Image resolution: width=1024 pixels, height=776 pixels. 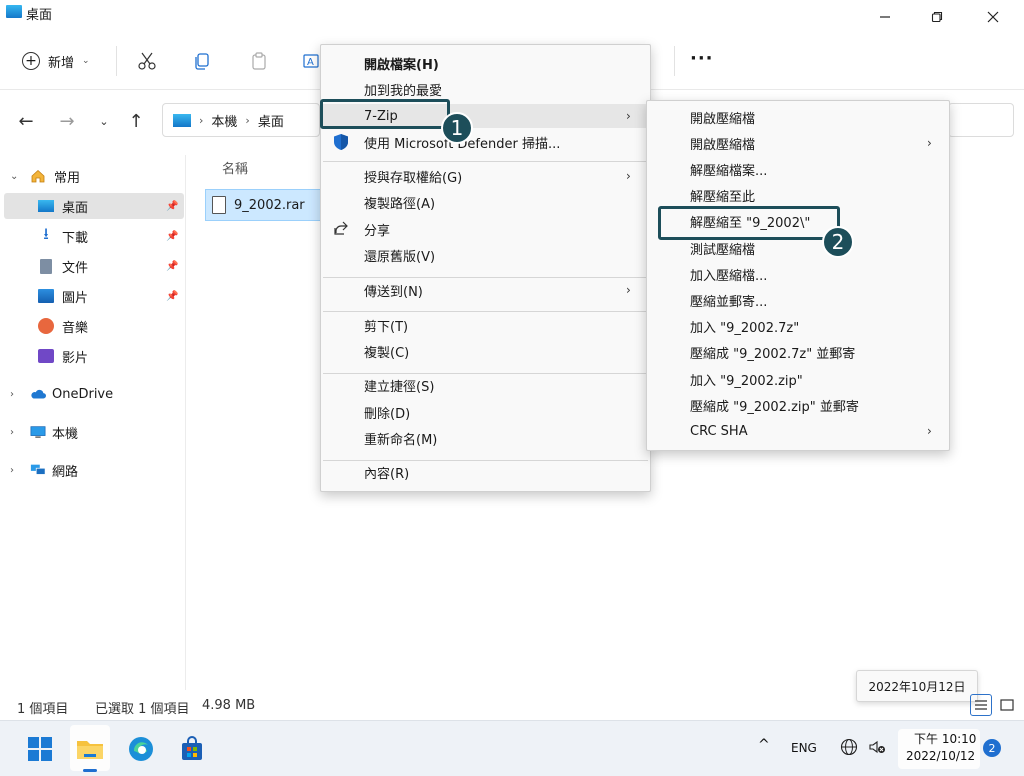 What do you see at coordinates (849, 748) in the screenshot?
I see `network-globe-icon` at bounding box center [849, 748].